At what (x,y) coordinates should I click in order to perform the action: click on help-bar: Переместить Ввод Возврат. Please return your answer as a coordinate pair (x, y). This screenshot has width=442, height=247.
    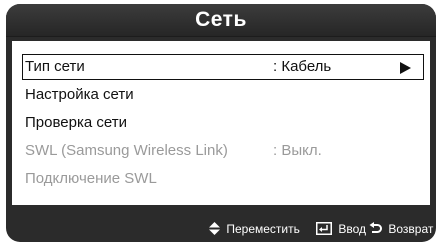
    Looking at the image, I should click on (221, 228).